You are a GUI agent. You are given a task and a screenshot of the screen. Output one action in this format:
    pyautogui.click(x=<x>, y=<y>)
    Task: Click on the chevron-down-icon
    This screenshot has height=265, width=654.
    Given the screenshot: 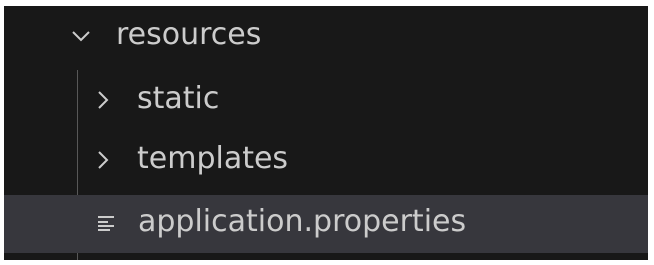 What is the action you would take?
    pyautogui.click(x=81, y=36)
    